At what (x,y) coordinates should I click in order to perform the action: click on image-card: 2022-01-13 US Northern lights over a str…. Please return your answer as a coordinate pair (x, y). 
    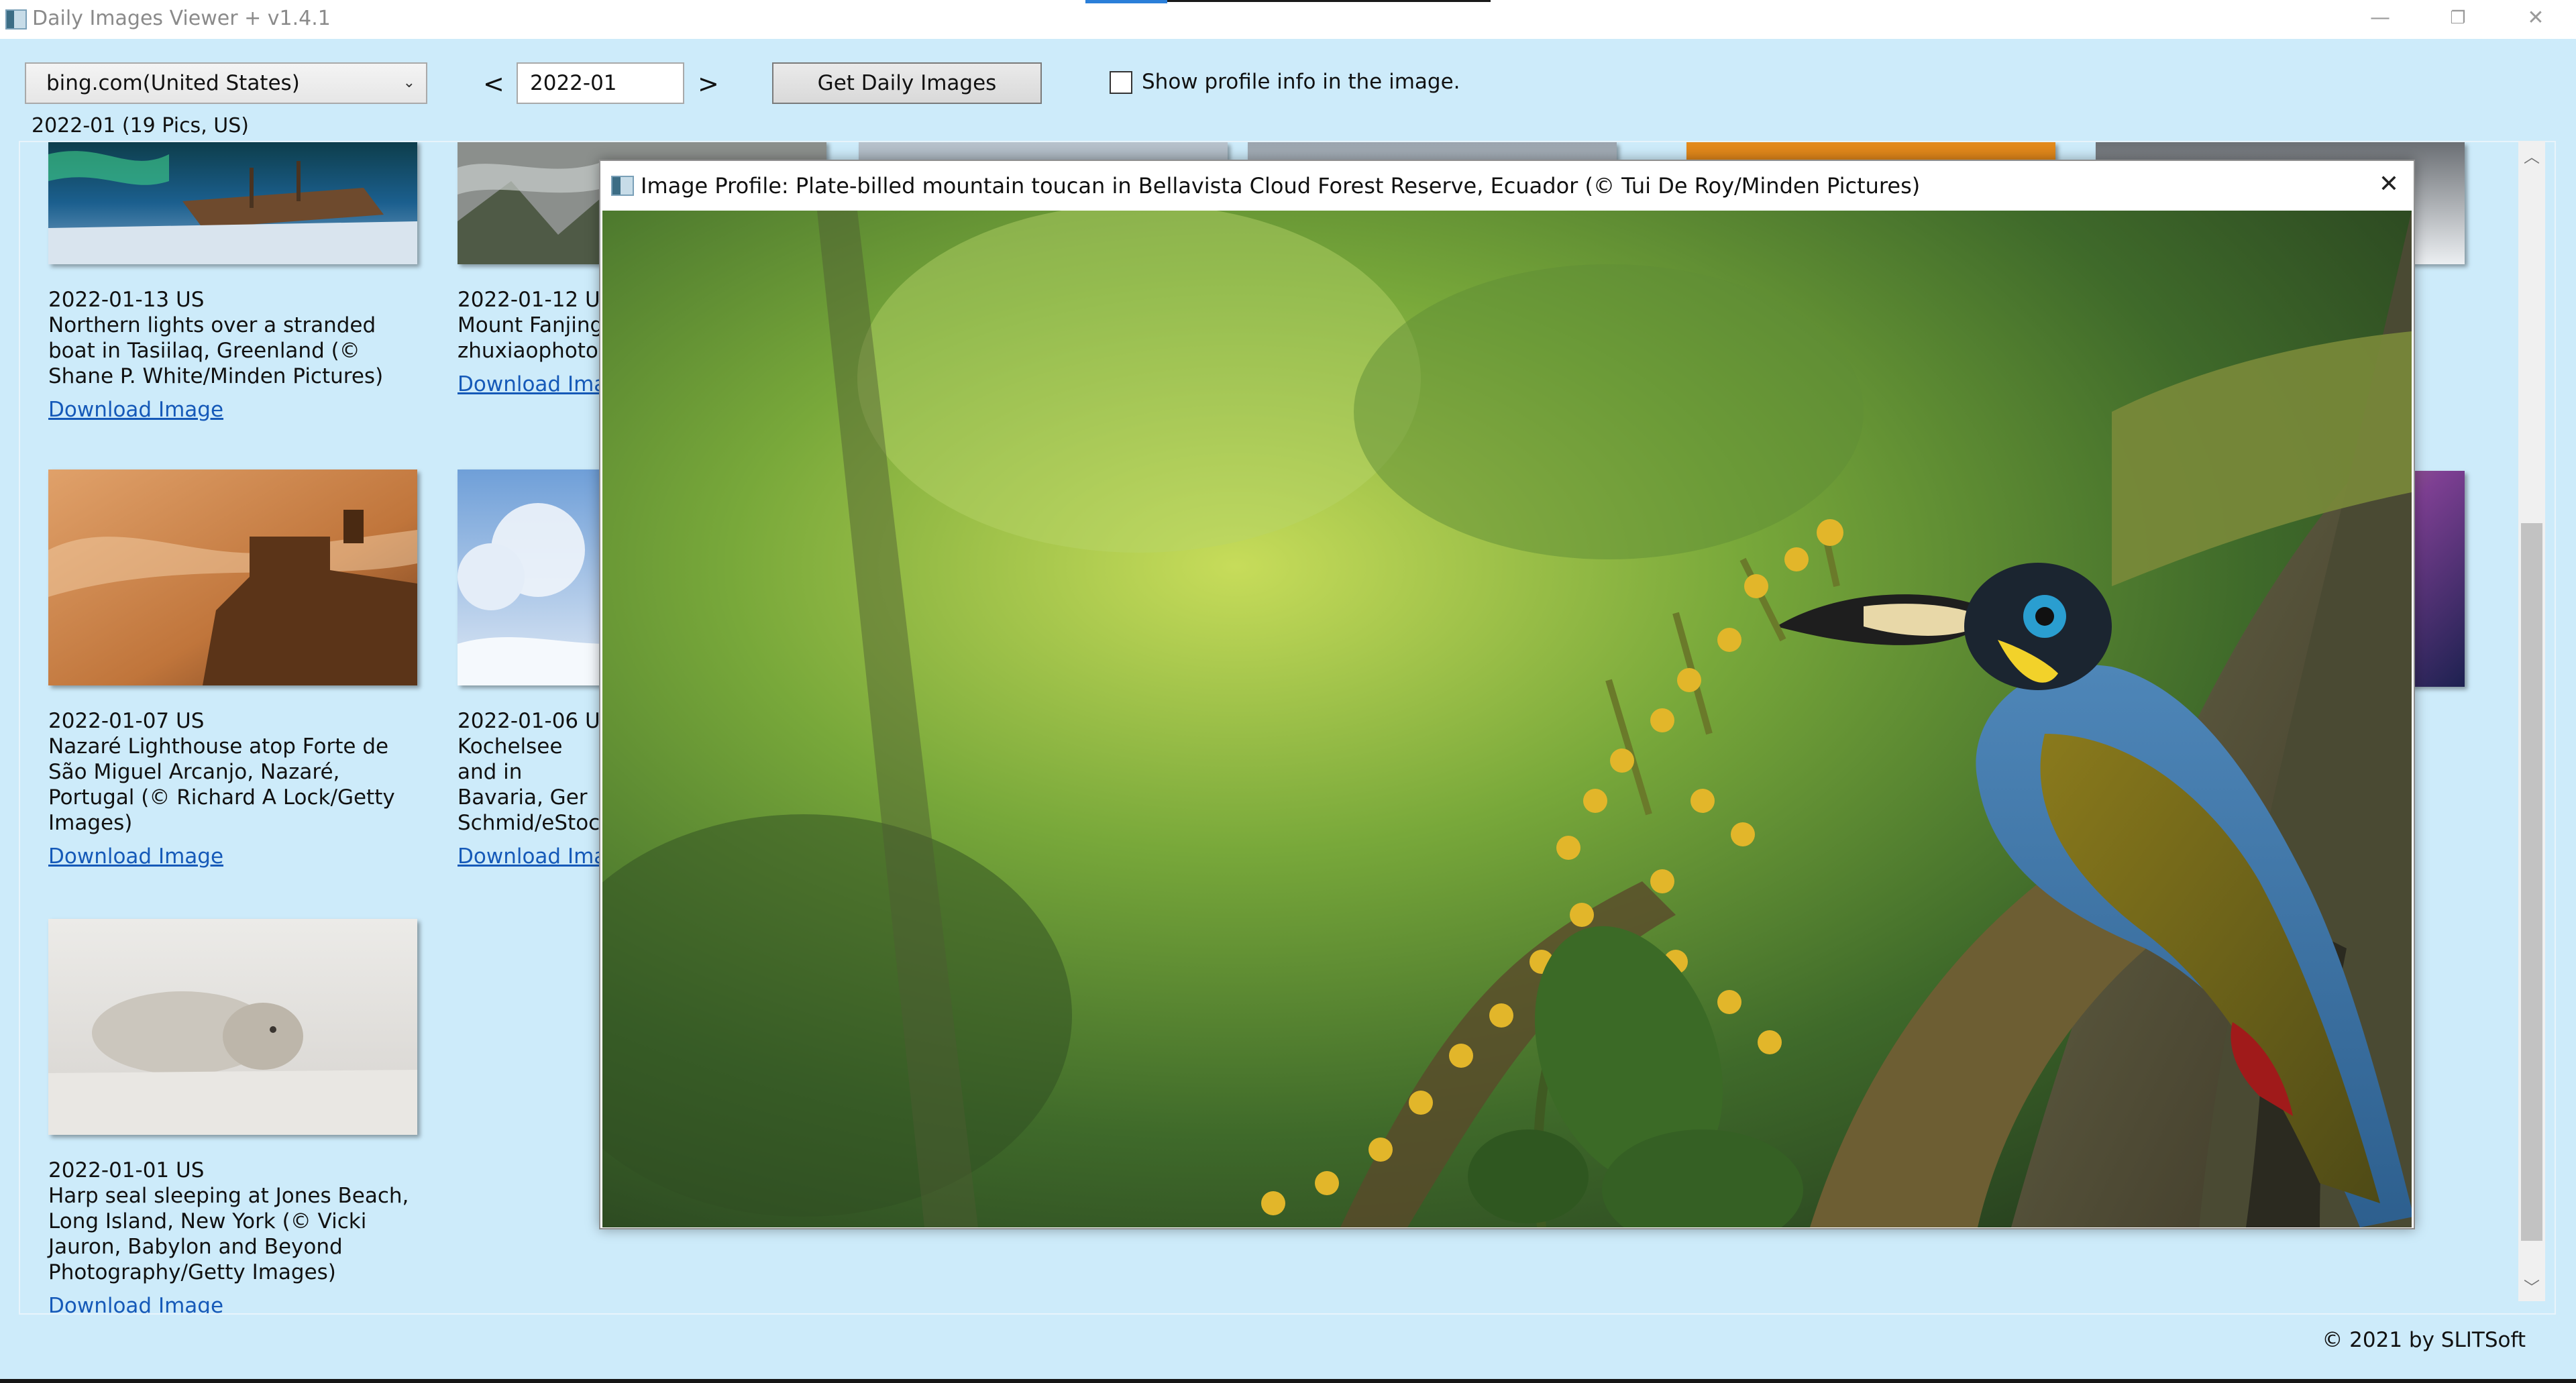
    Looking at the image, I should click on (236, 282).